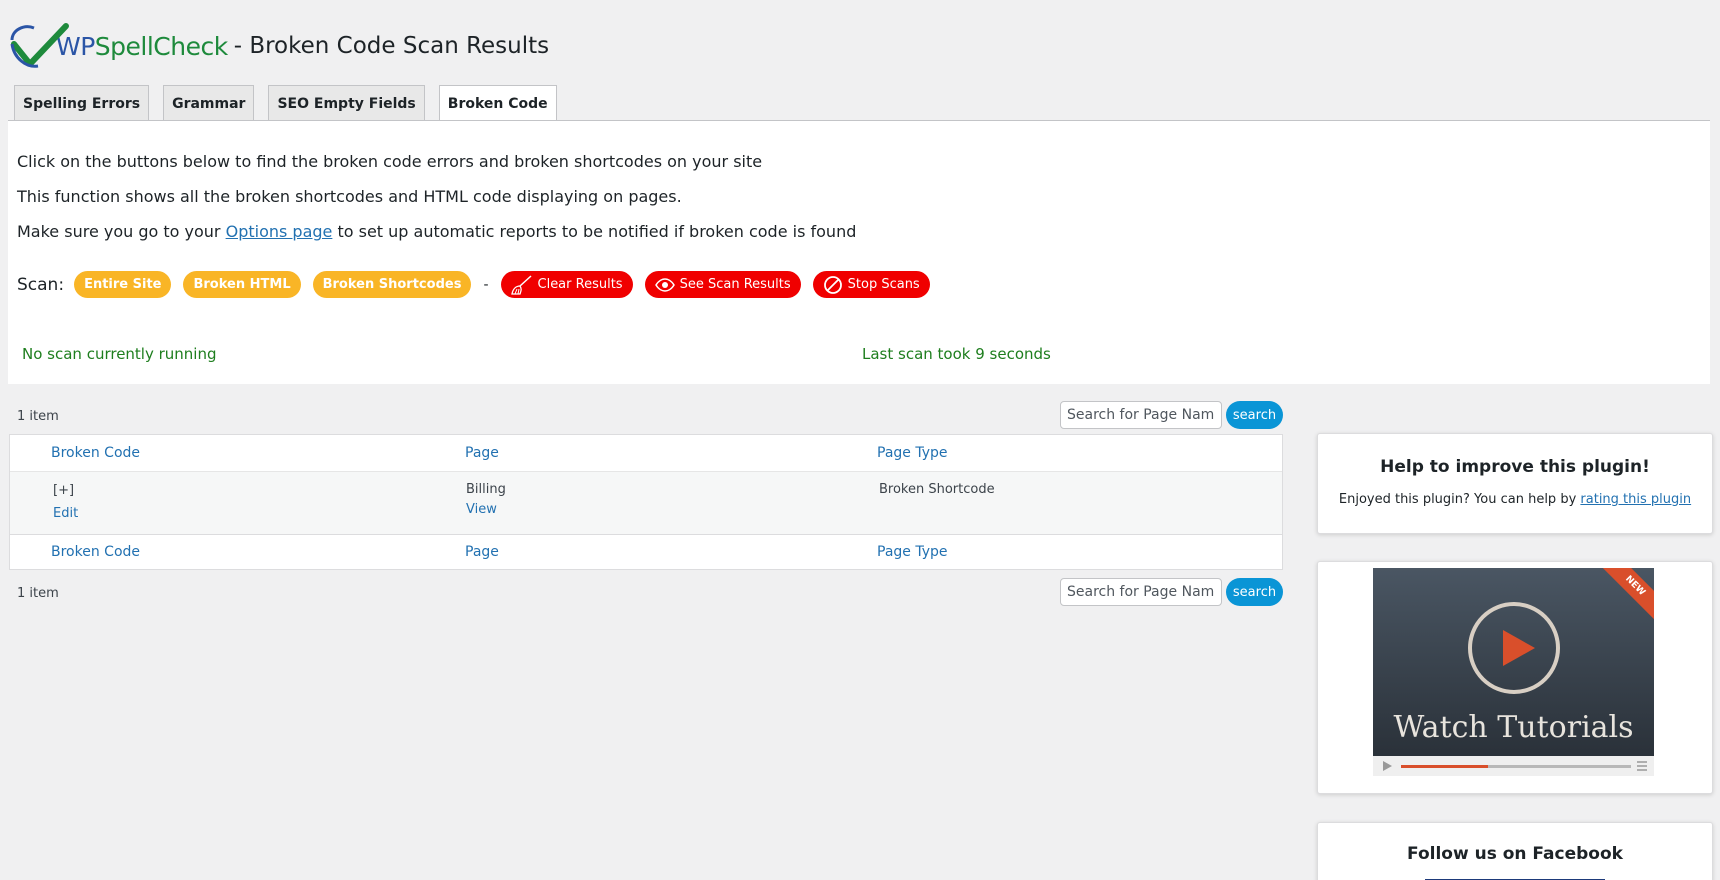  Describe the element at coordinates (95, 453) in the screenshot. I see `column-header-broken-code: Broken Code` at that location.